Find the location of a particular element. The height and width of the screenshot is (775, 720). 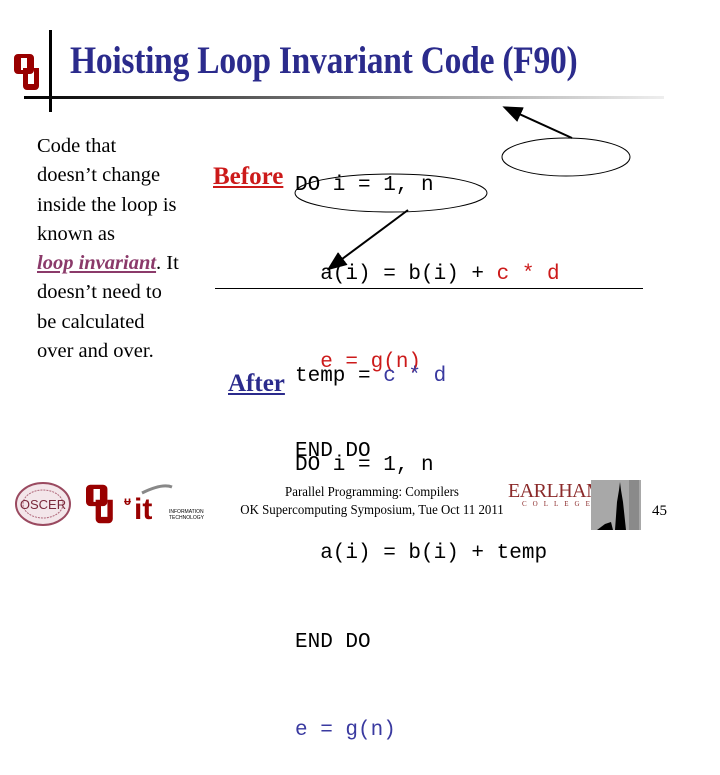

college-text: COLLEGE is located at coordinates (559, 504).